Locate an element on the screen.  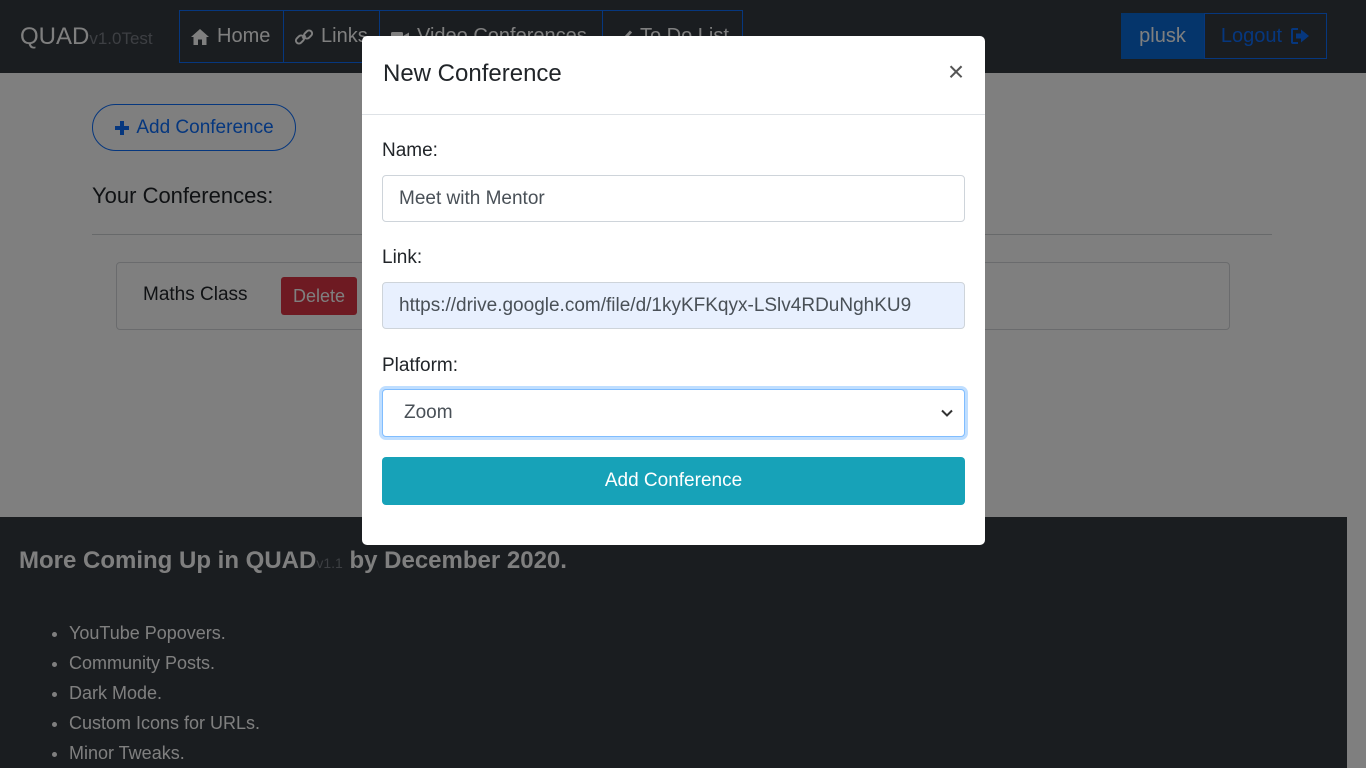
add-conference-submit-button: Add Conference is located at coordinates (673, 481).